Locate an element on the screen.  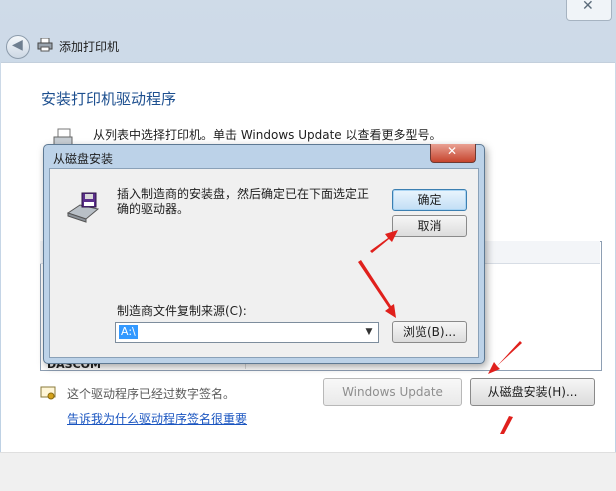
printer-icon is located at coordinates (45, 45).